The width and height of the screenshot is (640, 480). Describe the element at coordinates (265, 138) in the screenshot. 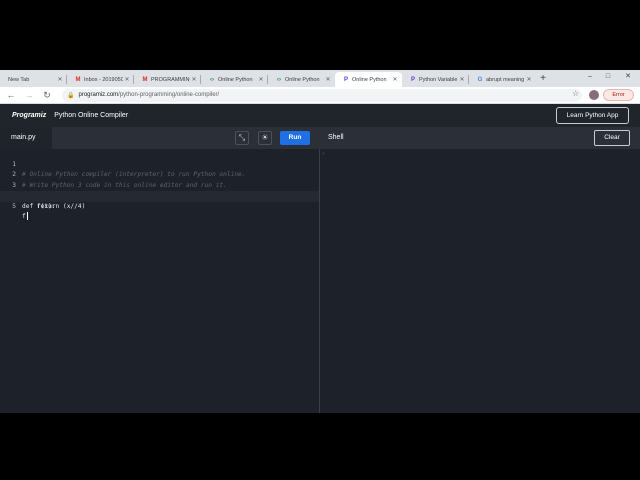

I see `theme-toggle-icon: ☀` at that location.